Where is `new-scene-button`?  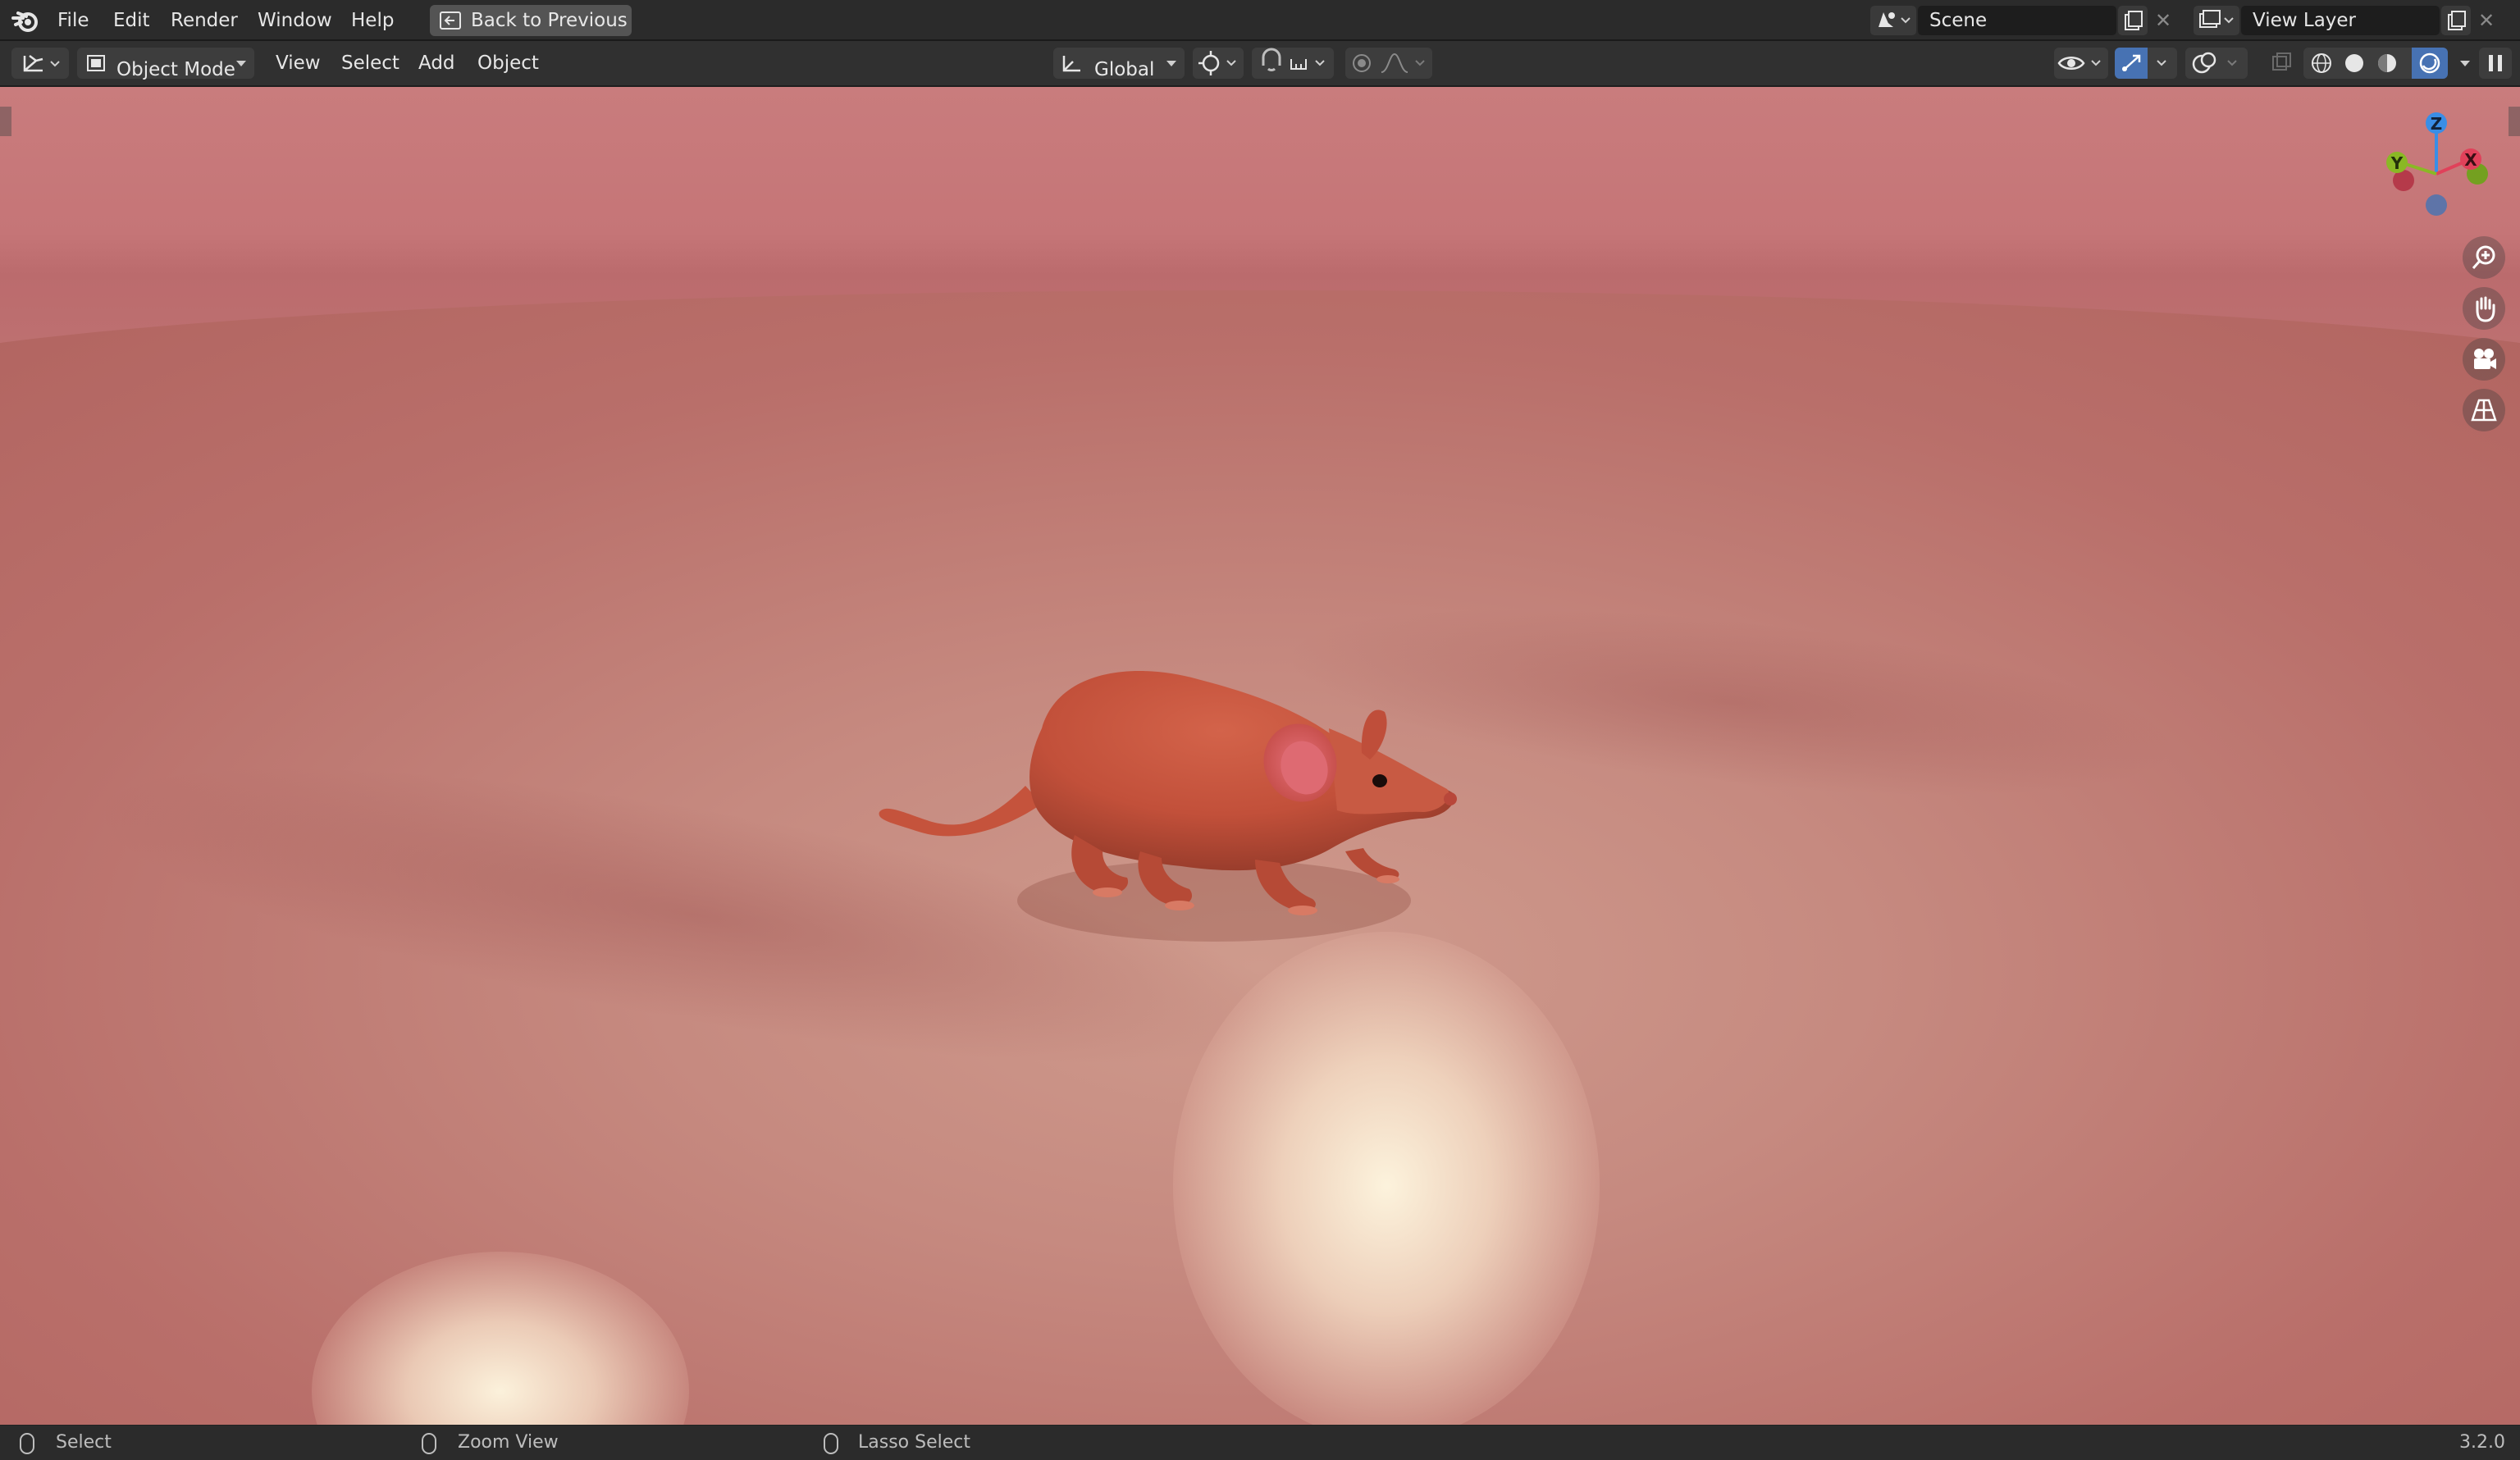 new-scene-button is located at coordinates (2133, 20).